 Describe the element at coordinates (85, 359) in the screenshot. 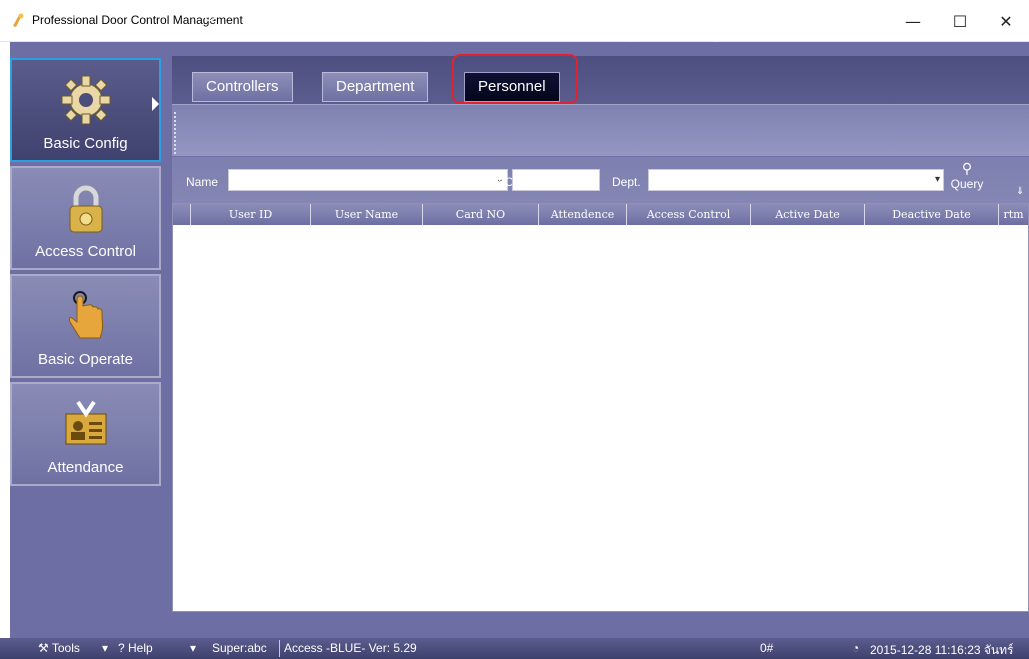

I see `nav-label: Basic Operate` at that location.